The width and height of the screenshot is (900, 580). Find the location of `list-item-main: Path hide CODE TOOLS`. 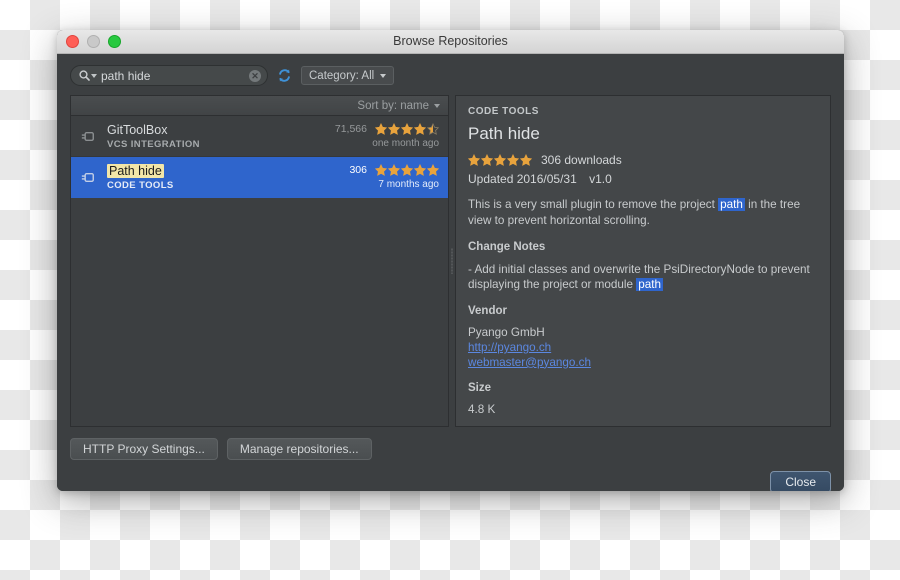

list-item-main: Path hide CODE TOOLS is located at coordinates (223, 177).